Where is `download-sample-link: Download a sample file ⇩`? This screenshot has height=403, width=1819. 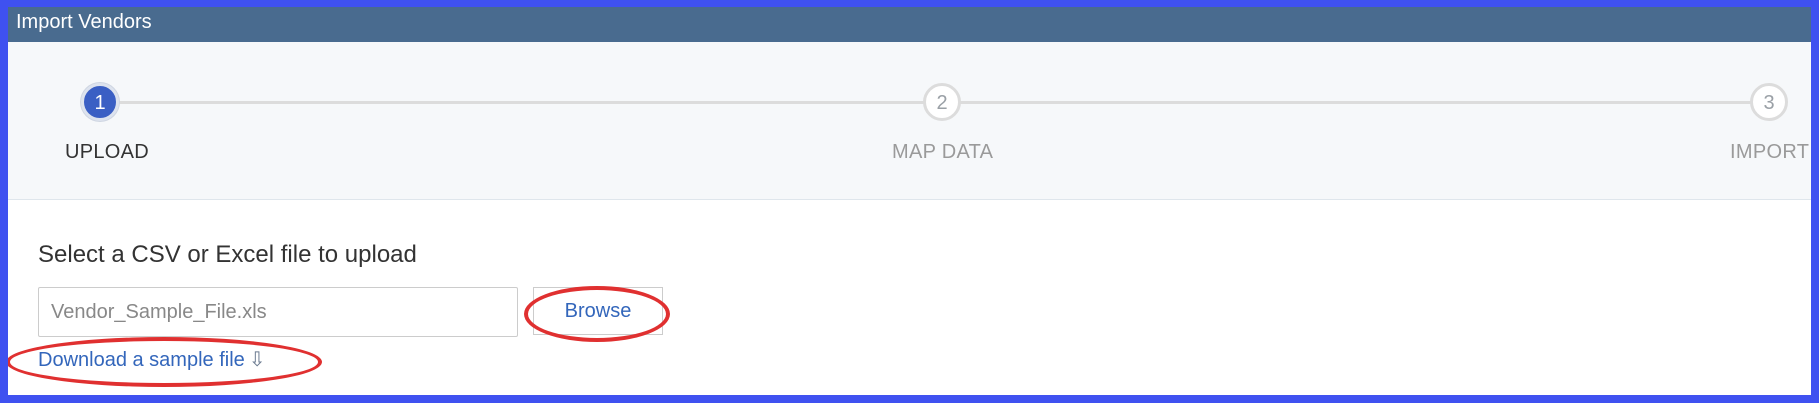 download-sample-link: Download a sample file ⇩ is located at coordinates (152, 359).